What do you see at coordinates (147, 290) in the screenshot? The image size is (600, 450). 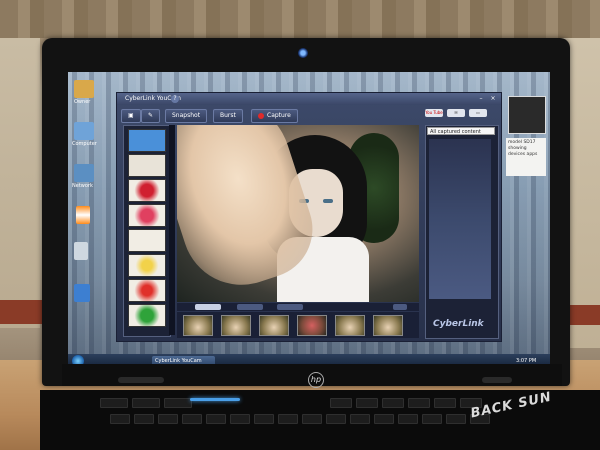 I see `effect-wow` at bounding box center [147, 290].